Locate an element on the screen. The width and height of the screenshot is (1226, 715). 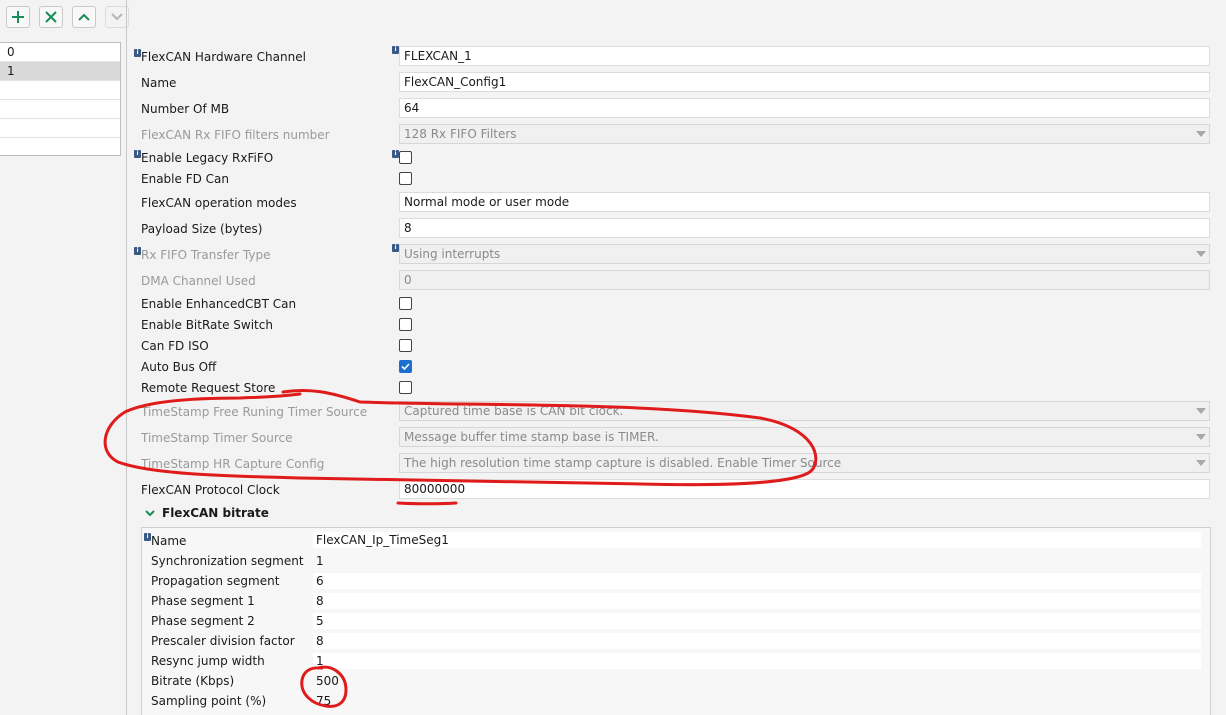
ts-timer-source-select: Message buffer time stamp base is TIMER. is located at coordinates (804, 437).